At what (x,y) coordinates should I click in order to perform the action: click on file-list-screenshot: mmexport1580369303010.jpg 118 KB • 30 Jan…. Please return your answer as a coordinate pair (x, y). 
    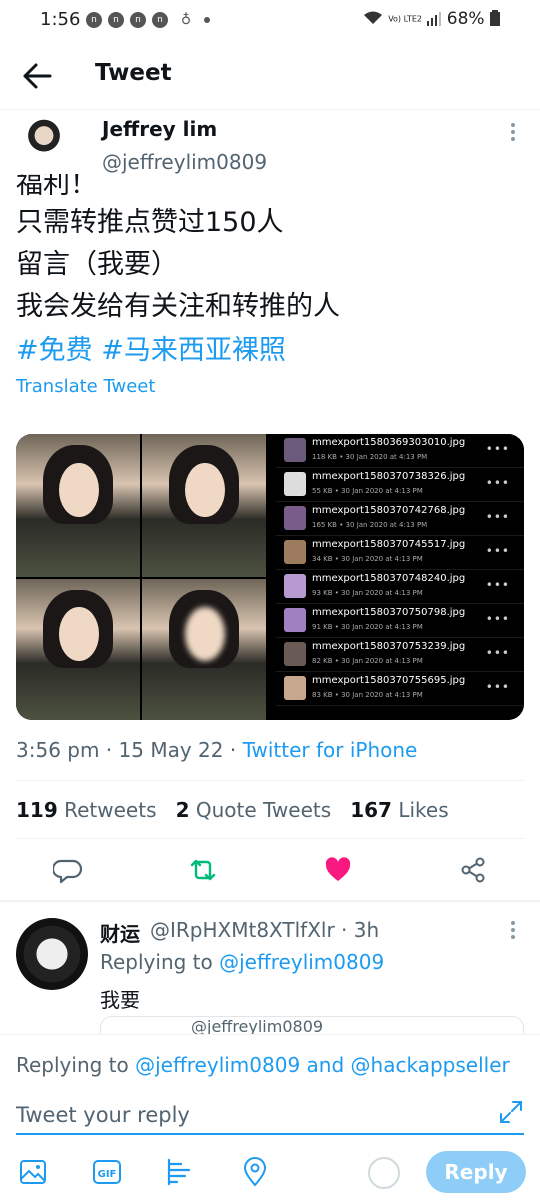
    Looking at the image, I should click on (400, 577).